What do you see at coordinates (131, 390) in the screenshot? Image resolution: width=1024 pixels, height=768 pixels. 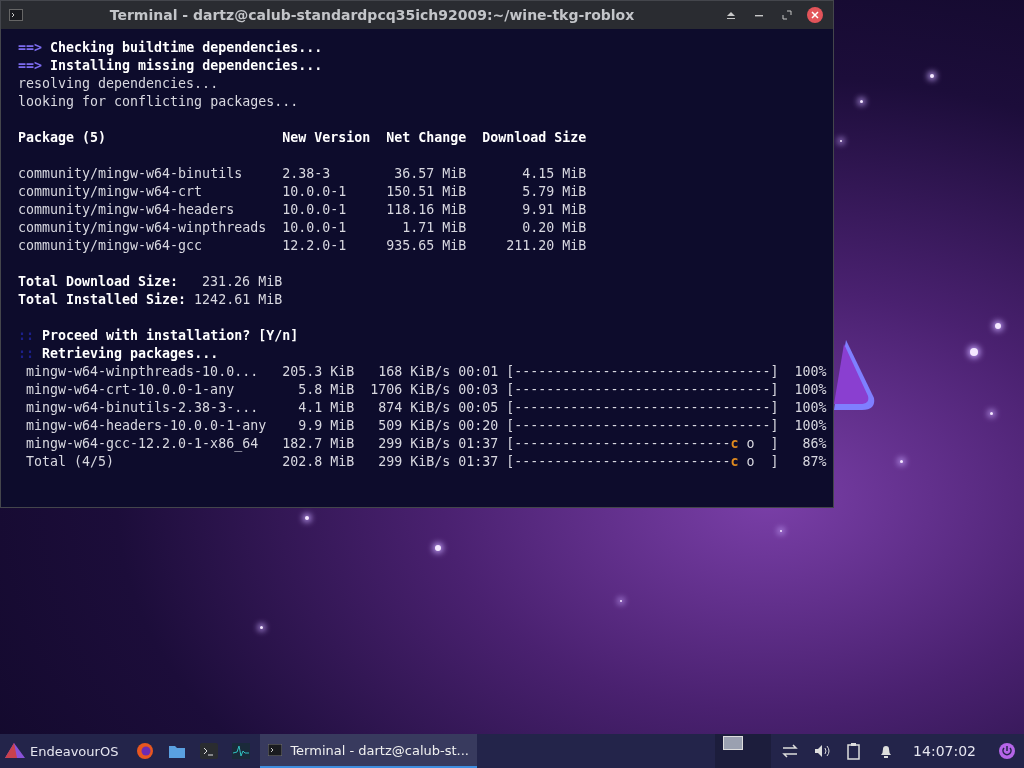 I see `package-name: mingw-w64-crt-10.0.0-1-any` at bounding box center [131, 390].